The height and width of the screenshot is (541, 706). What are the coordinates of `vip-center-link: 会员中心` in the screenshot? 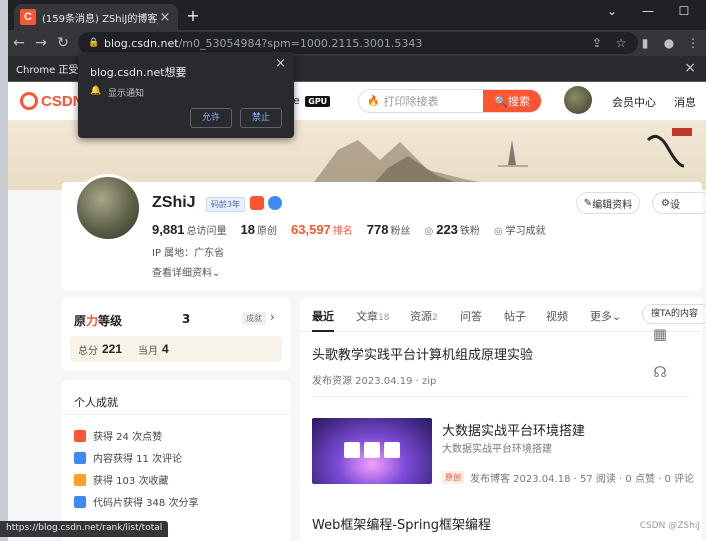 It's located at (634, 102).